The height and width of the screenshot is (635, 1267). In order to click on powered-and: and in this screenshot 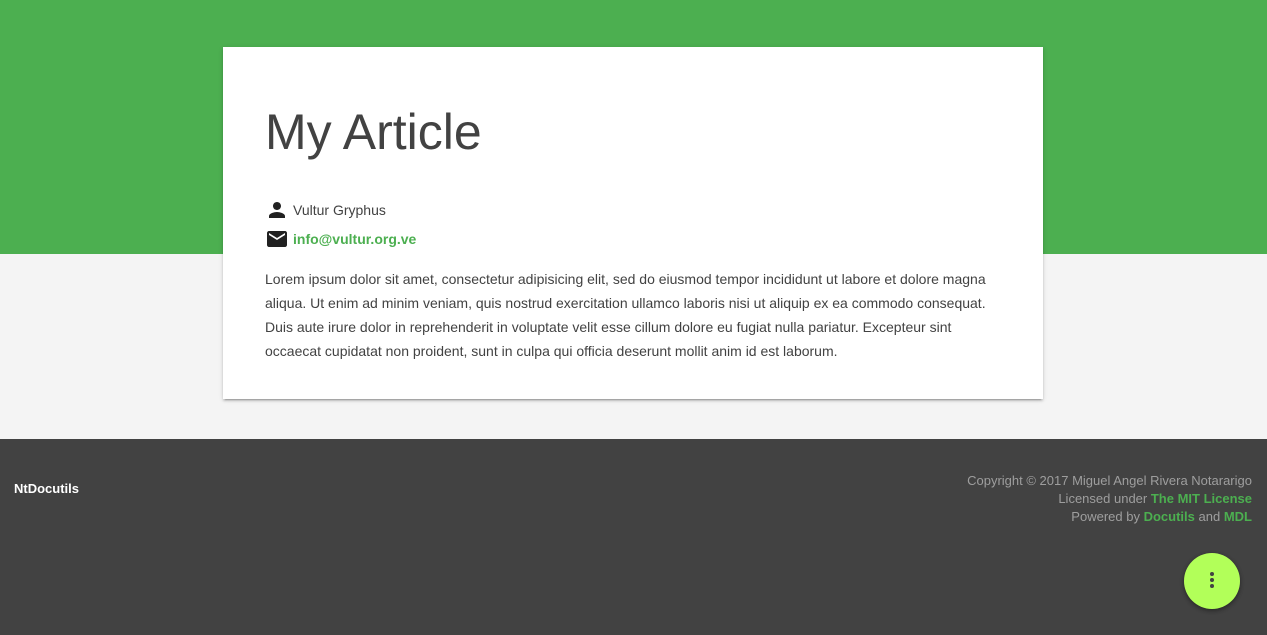, I will do `click(1209, 516)`.